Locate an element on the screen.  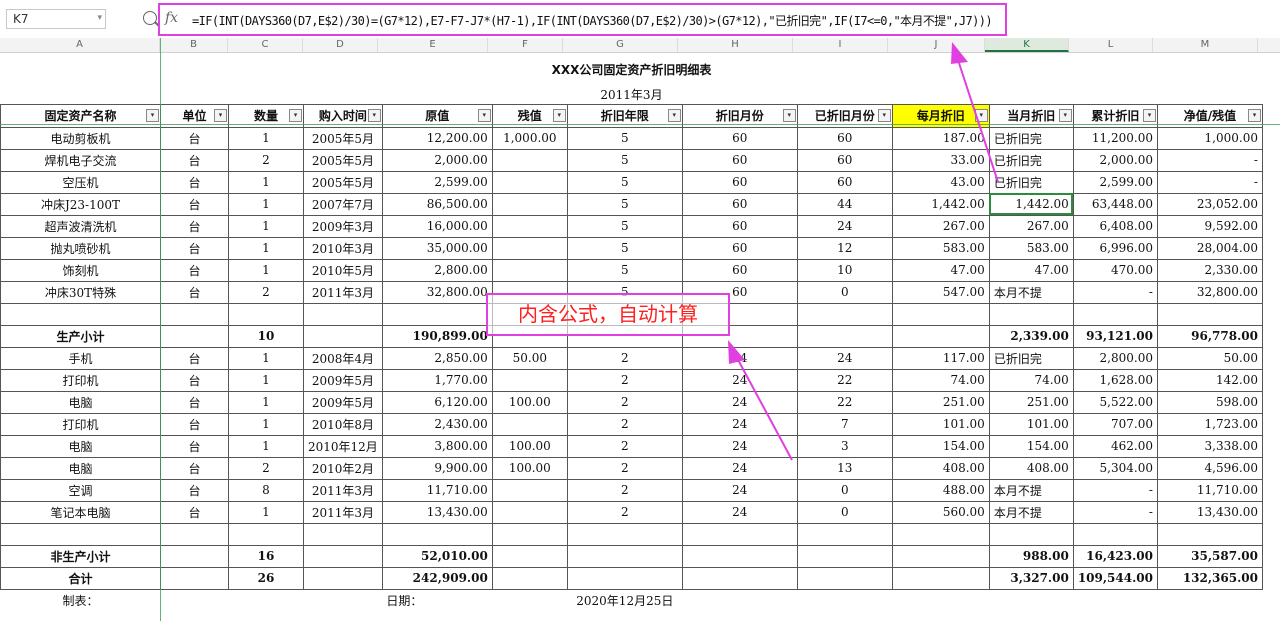
cell: 154.00 is located at coordinates (940, 446).